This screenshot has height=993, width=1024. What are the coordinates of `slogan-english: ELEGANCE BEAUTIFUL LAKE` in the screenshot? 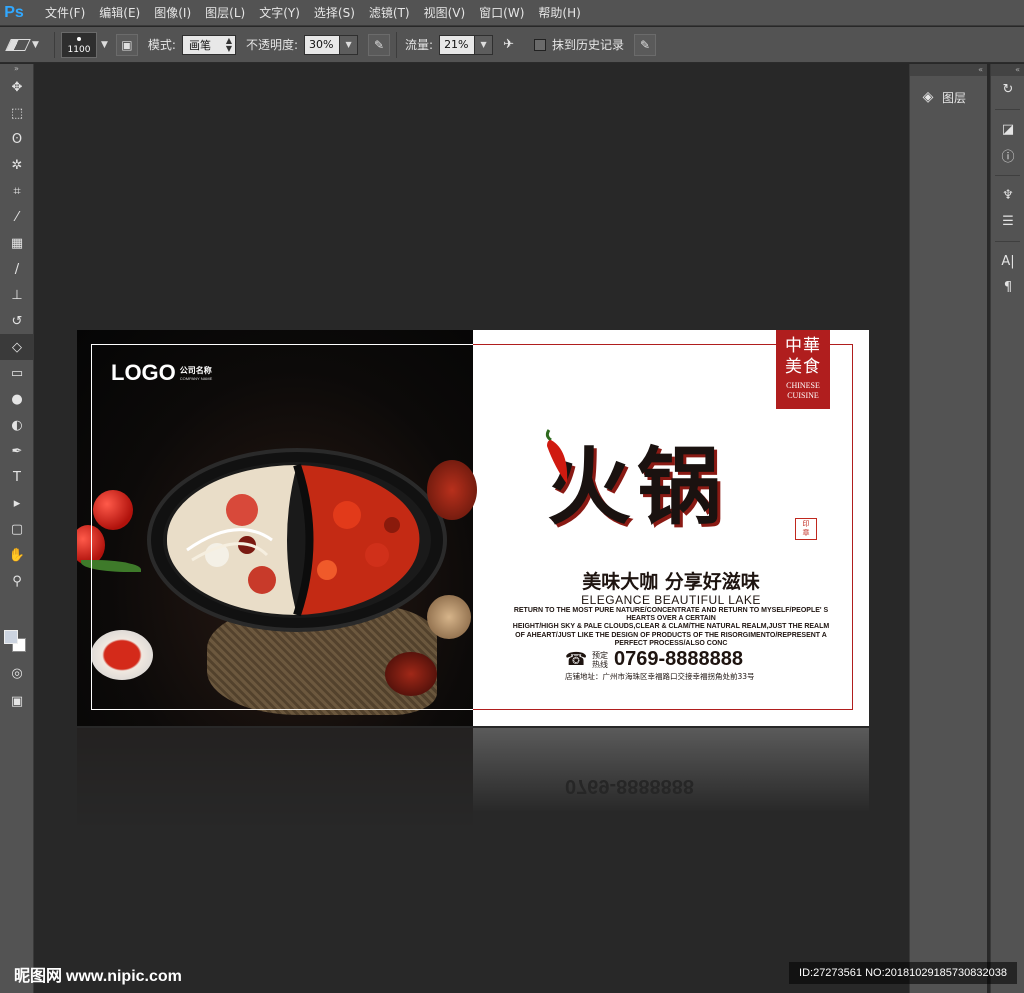 It's located at (671, 600).